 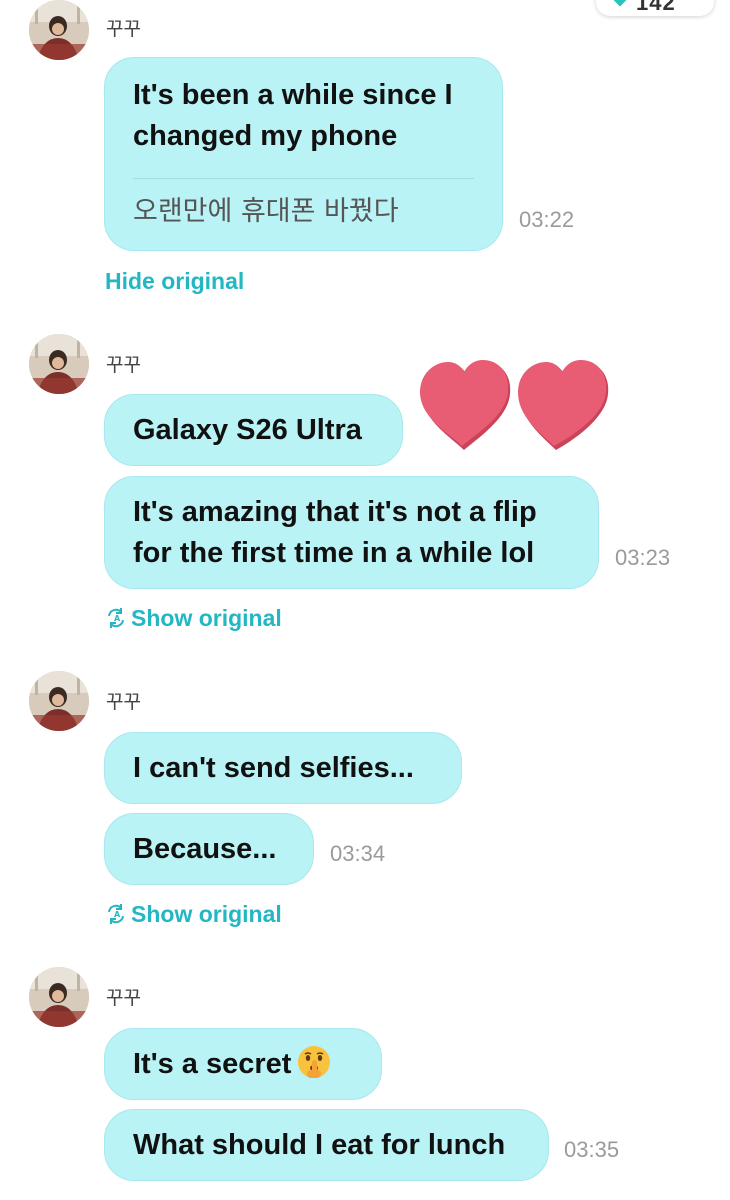 I want to click on timestamp: 03:22, so click(x=547, y=219).